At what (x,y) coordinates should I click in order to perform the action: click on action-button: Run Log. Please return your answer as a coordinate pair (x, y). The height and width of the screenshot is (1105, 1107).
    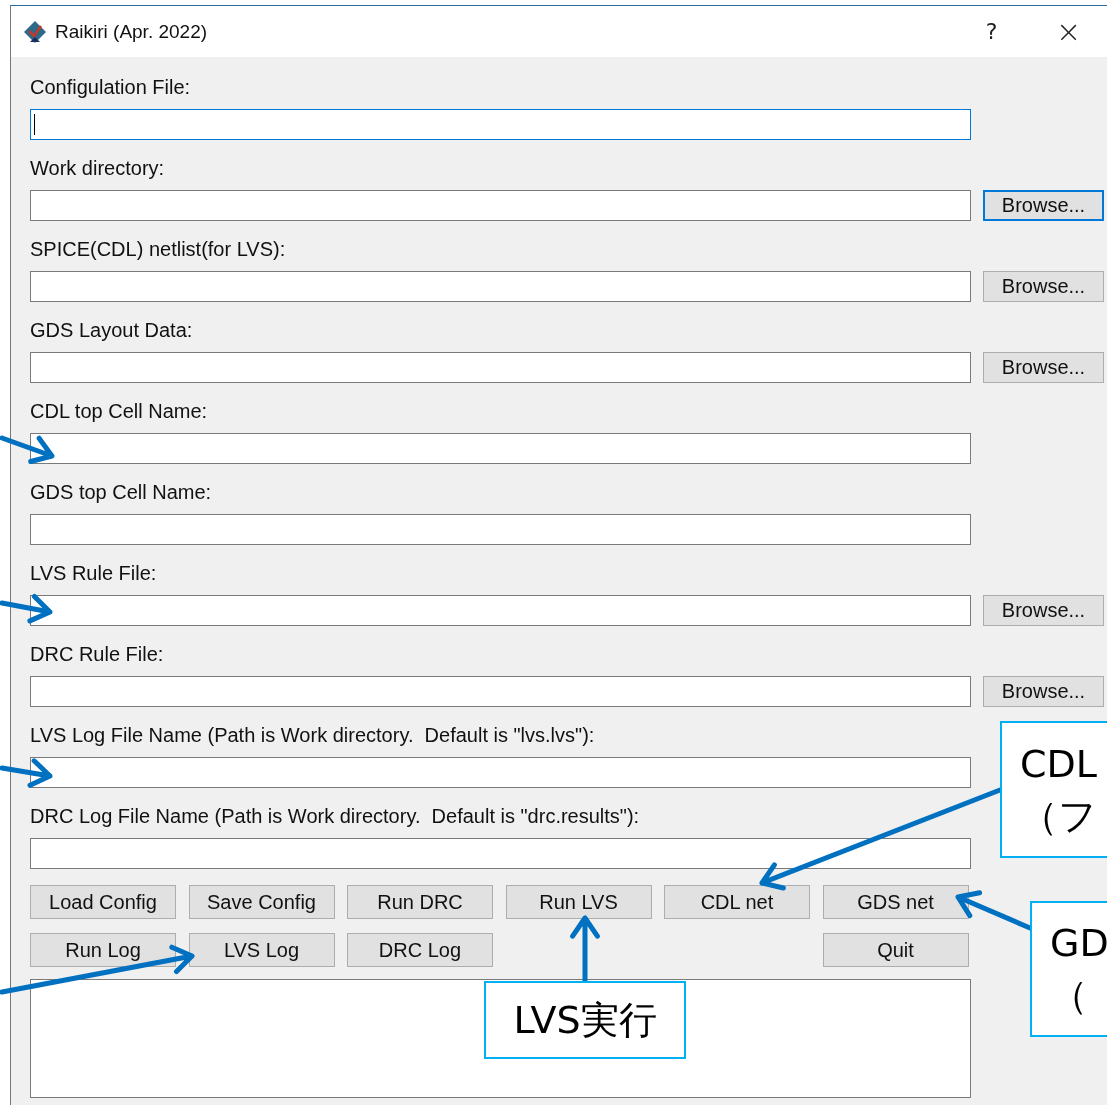
    Looking at the image, I should click on (103, 950).